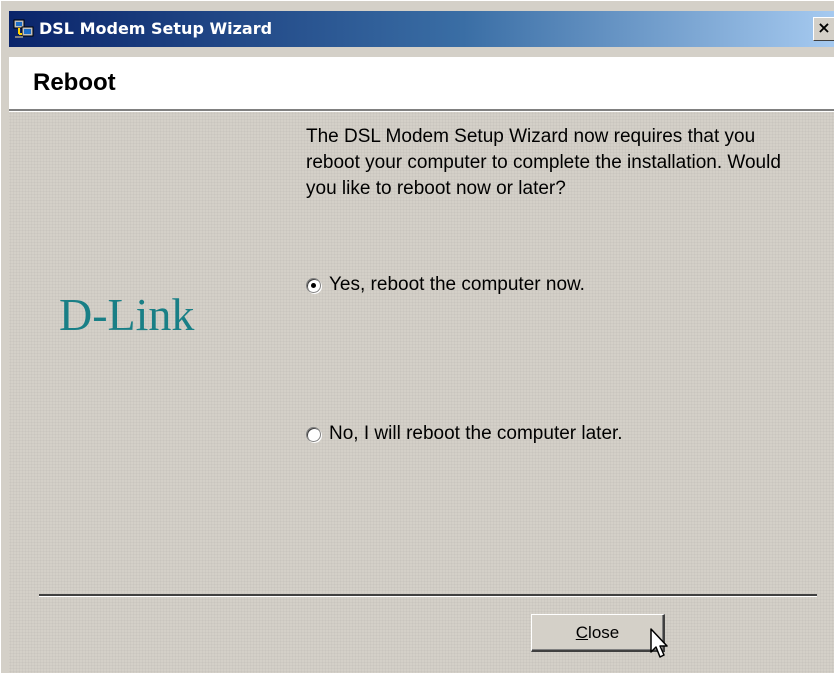  Describe the element at coordinates (421, 29) in the screenshot. I see `title-bar: DSL Modem Setup Wizard ×` at that location.